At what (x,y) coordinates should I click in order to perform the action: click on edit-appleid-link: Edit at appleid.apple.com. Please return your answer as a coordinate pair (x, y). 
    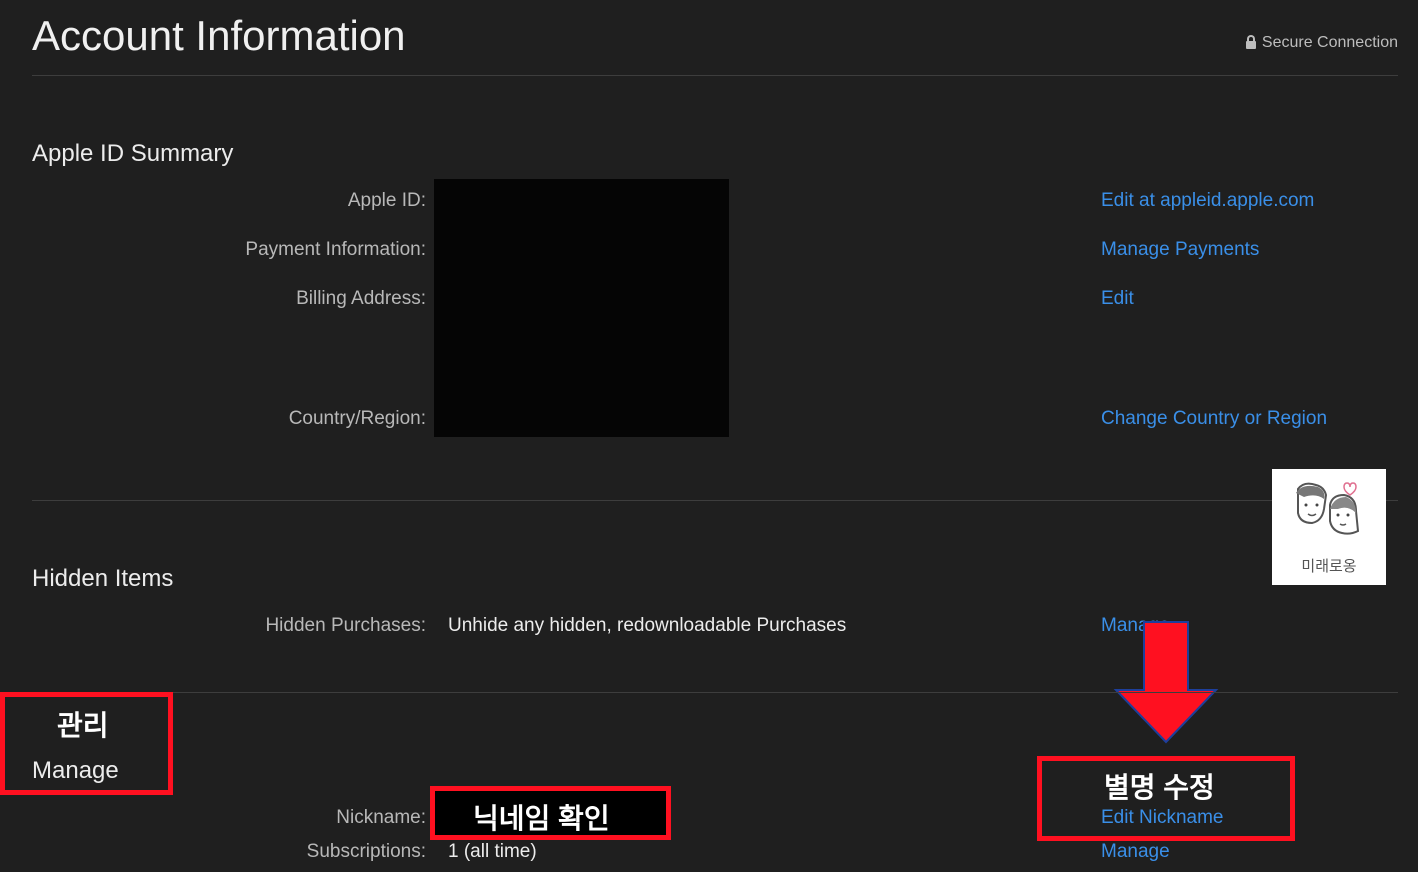
    Looking at the image, I should click on (1207, 201).